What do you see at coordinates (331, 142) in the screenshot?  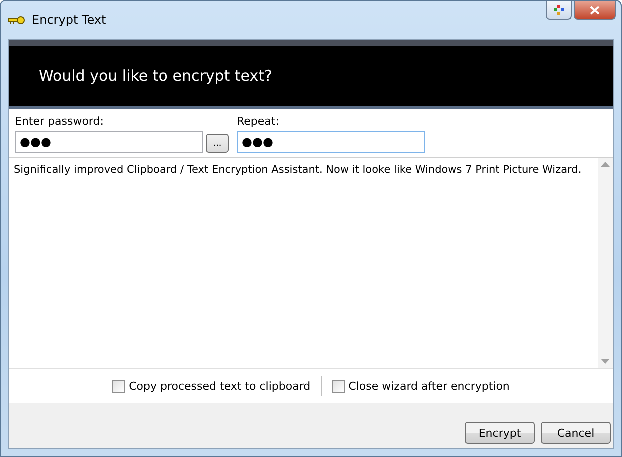 I see `repeat-field: ●●●` at bounding box center [331, 142].